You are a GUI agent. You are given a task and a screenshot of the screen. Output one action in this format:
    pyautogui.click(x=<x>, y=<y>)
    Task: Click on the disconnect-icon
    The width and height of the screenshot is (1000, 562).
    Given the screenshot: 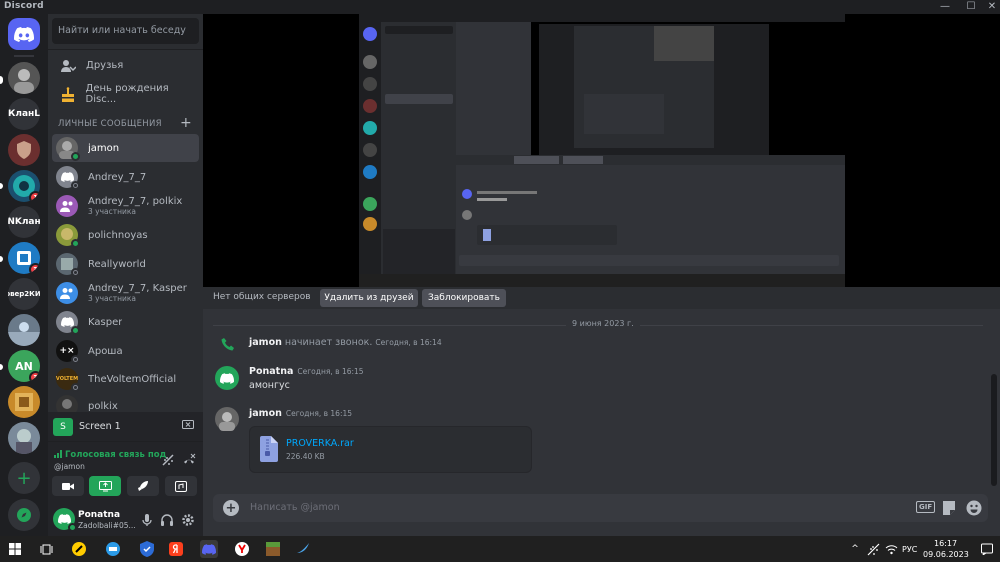 What is the action you would take?
    pyautogui.click(x=189, y=459)
    